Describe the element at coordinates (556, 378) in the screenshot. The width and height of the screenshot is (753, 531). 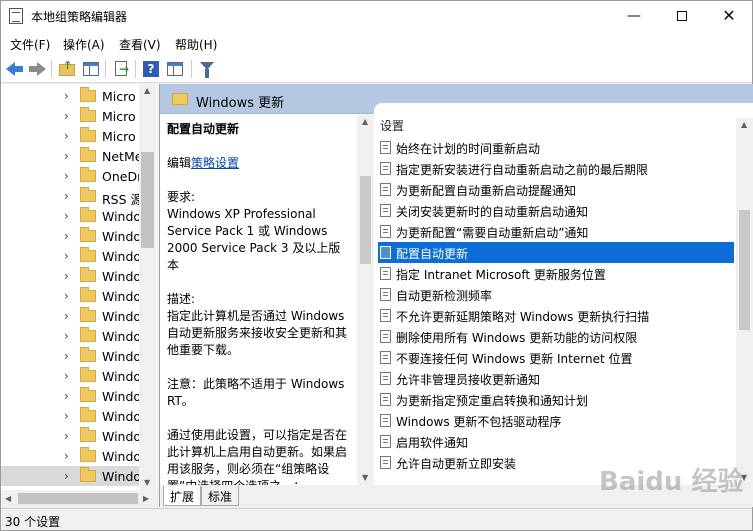
I see `setting-row: 允许非管理员接收更新通知` at that location.